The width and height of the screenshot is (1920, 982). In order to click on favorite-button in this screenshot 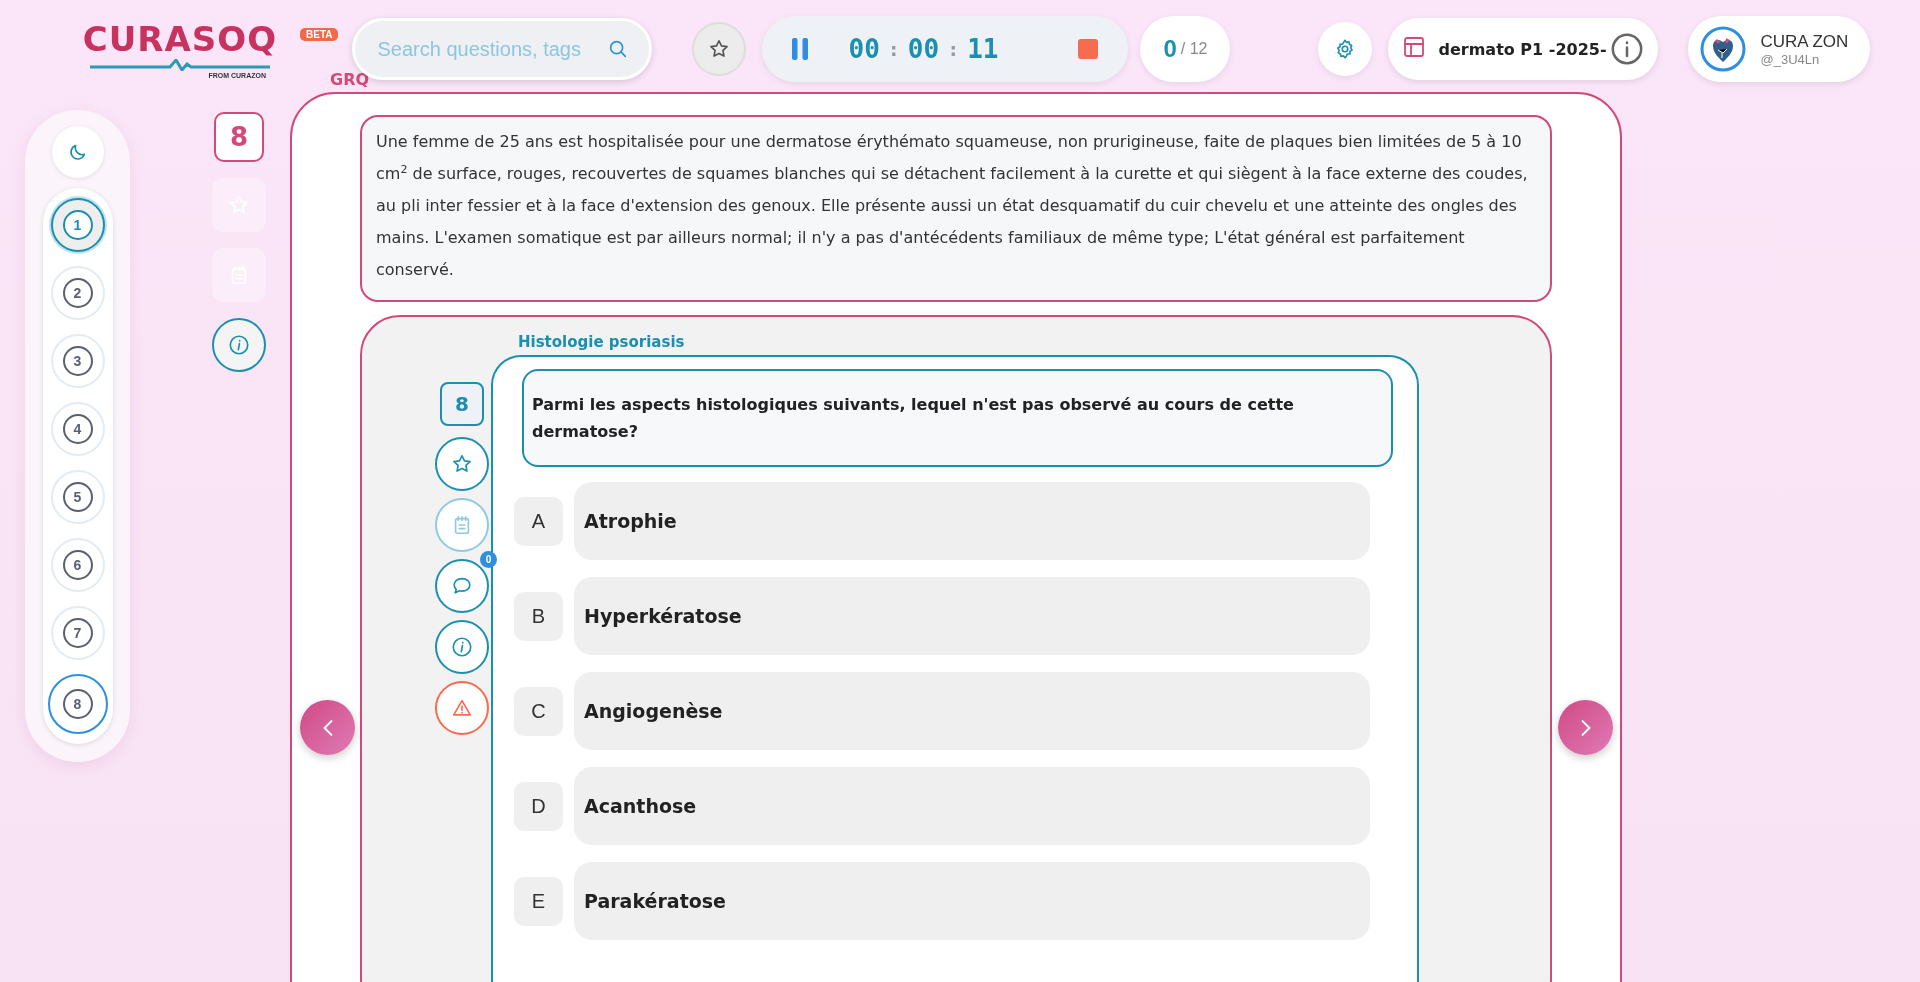, I will do `click(462, 464)`.